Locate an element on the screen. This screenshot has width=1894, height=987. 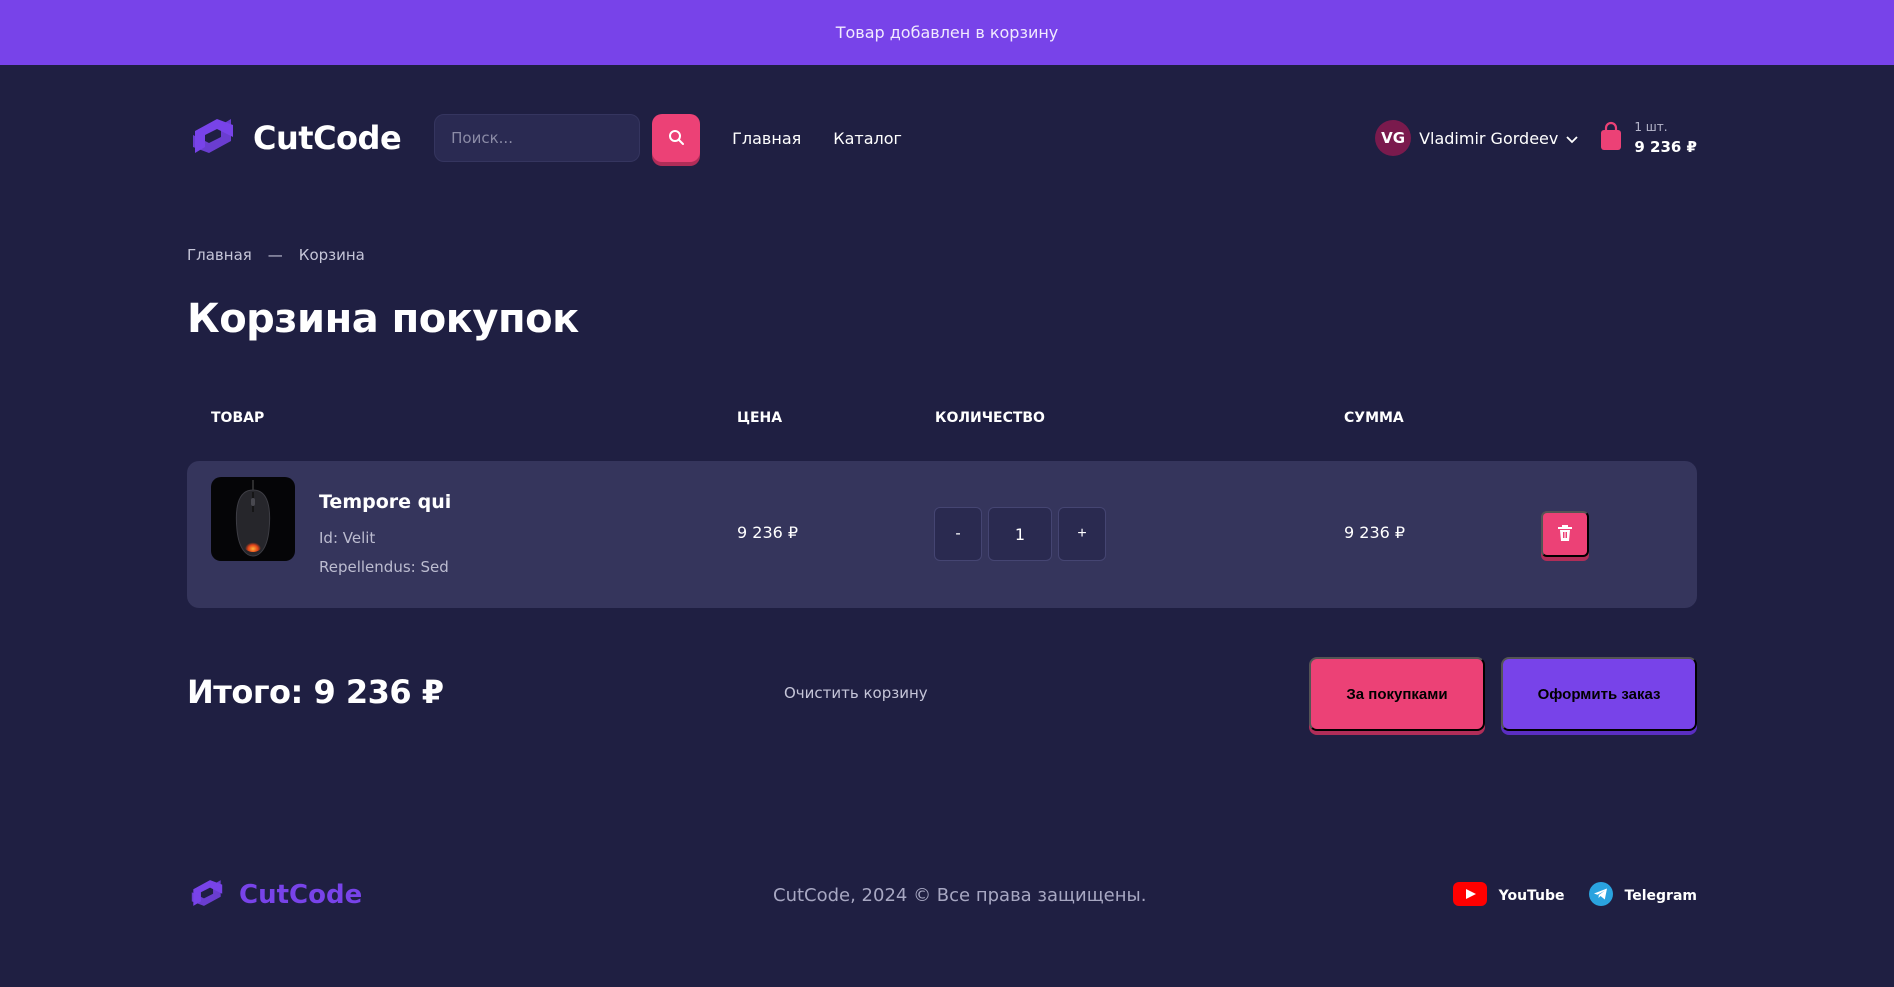
product-sum: 9 236 ₽ is located at coordinates (1375, 532).